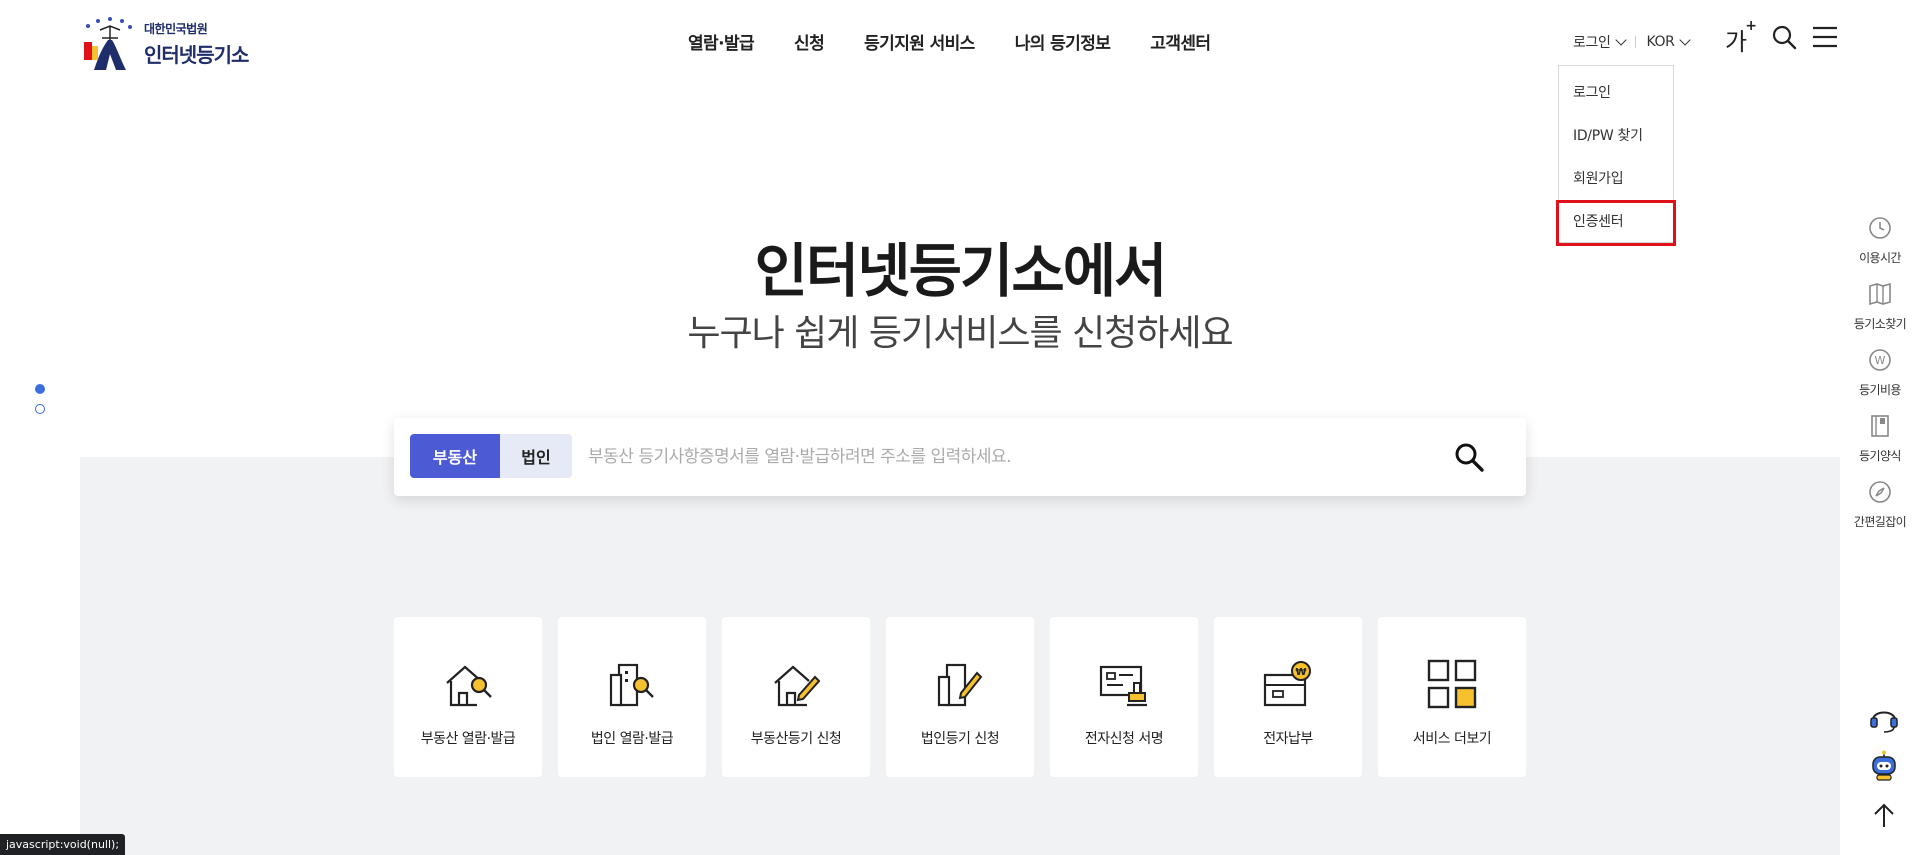 Image resolution: width=1920 pixels, height=855 pixels. I want to click on search-icon, so click(1784, 37).